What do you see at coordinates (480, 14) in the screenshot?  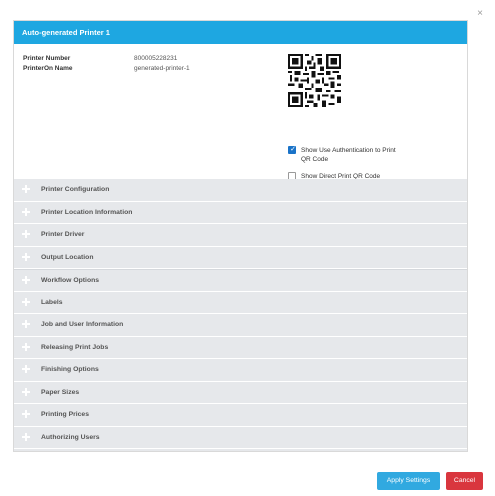 I see `close-icon: ×` at bounding box center [480, 14].